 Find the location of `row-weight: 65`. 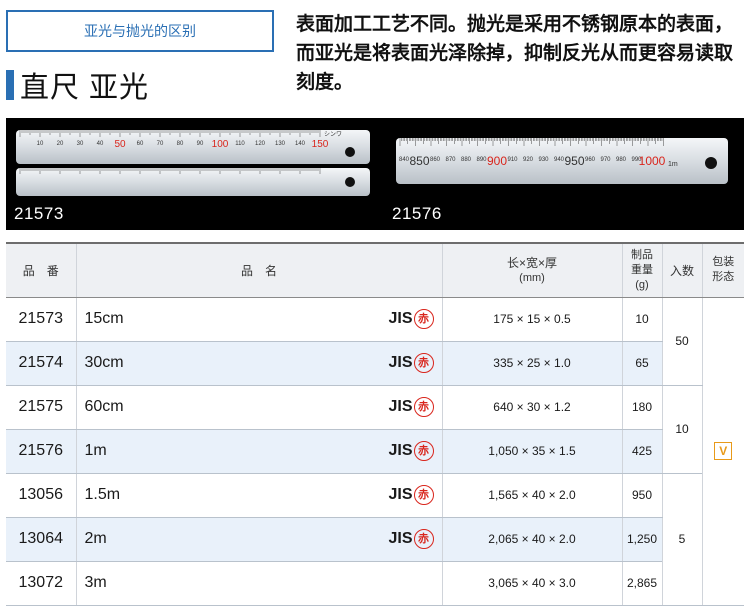

row-weight: 65 is located at coordinates (641, 363).